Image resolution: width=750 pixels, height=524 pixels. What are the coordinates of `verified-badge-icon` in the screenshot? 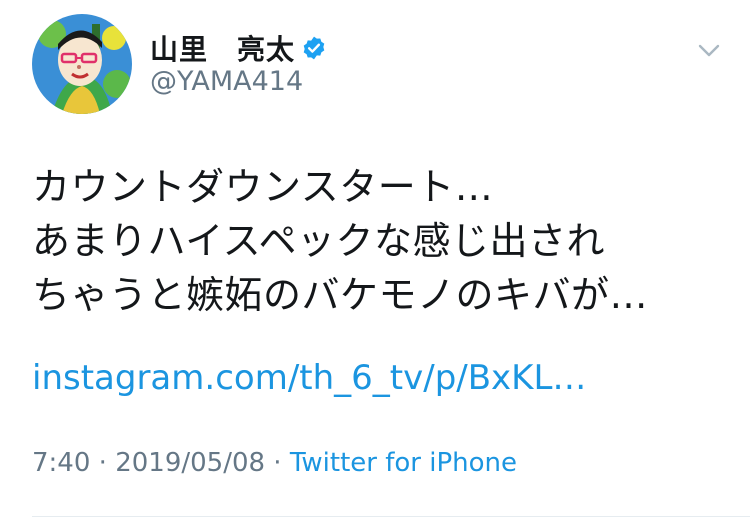 It's located at (314, 48).